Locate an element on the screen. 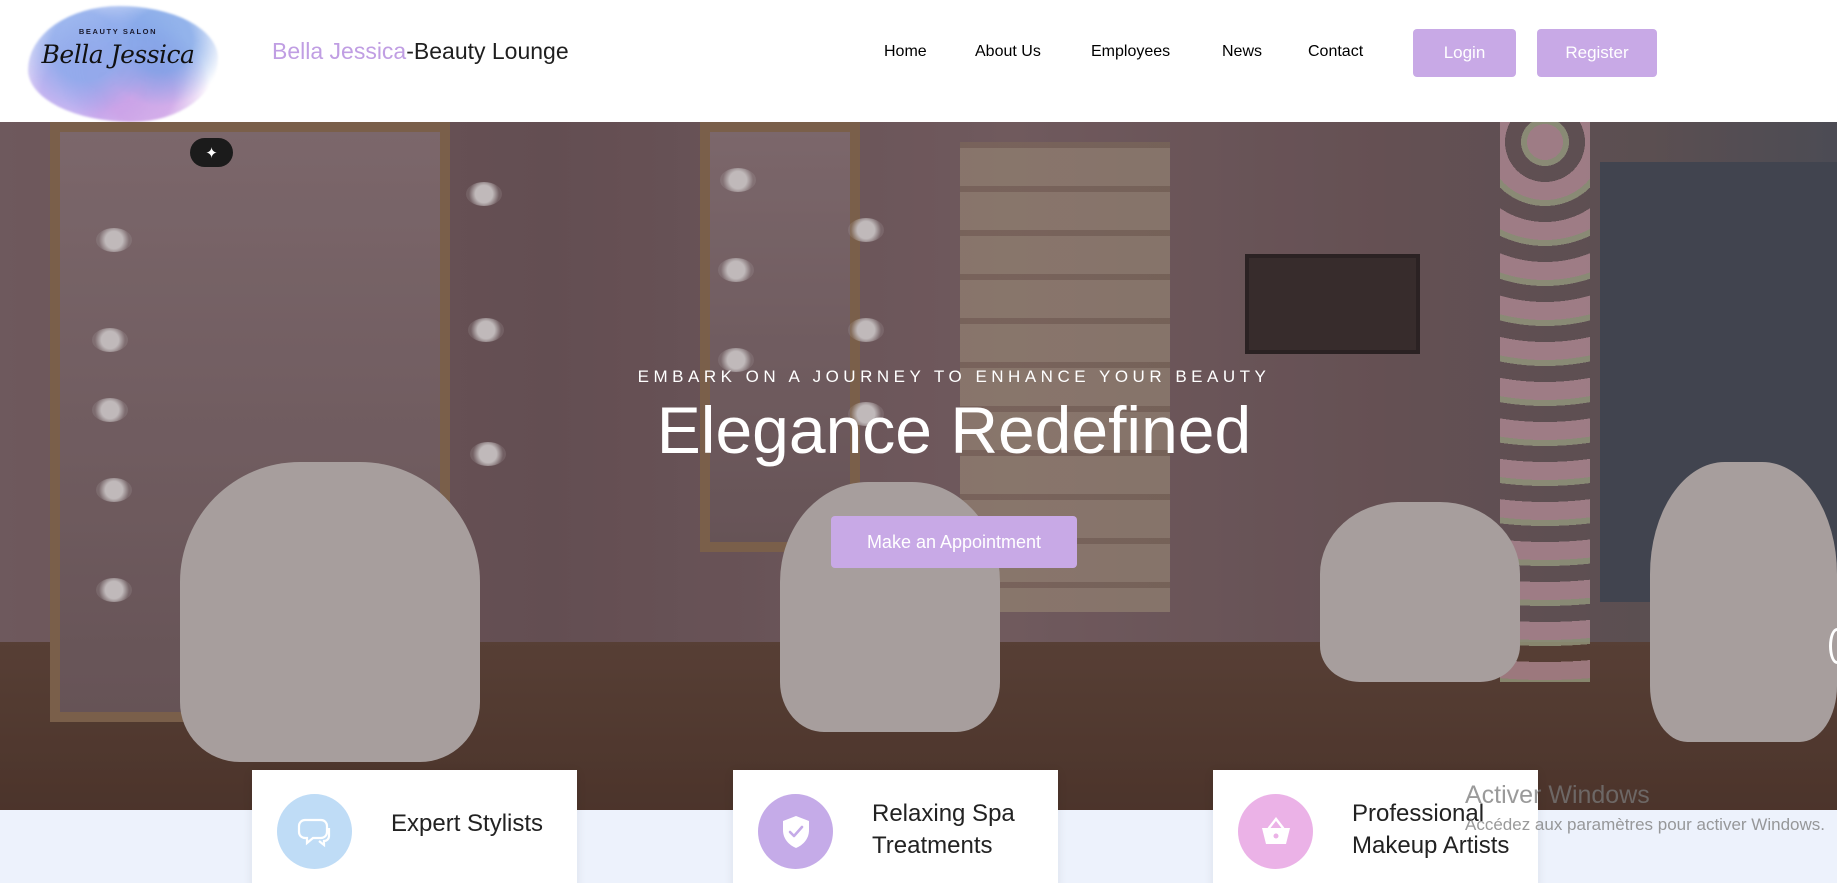  feature-card-relaxing-spa: Relaxing Spa Treatments is located at coordinates (895, 826).